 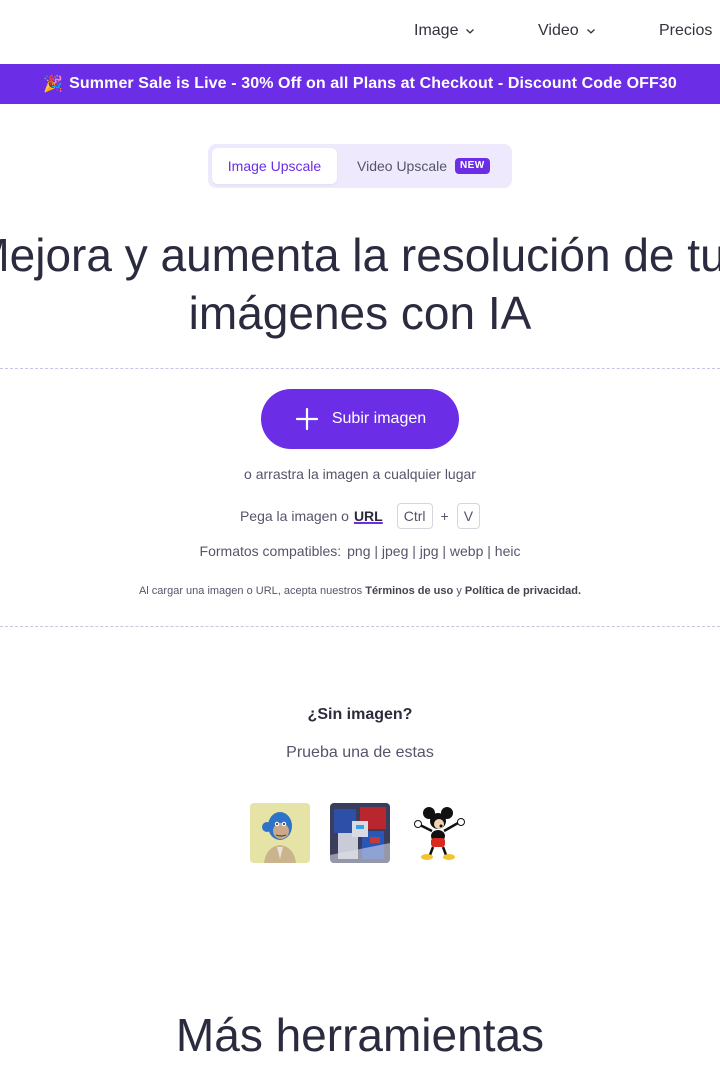 I want to click on mickey-sample-image, so click(x=440, y=833).